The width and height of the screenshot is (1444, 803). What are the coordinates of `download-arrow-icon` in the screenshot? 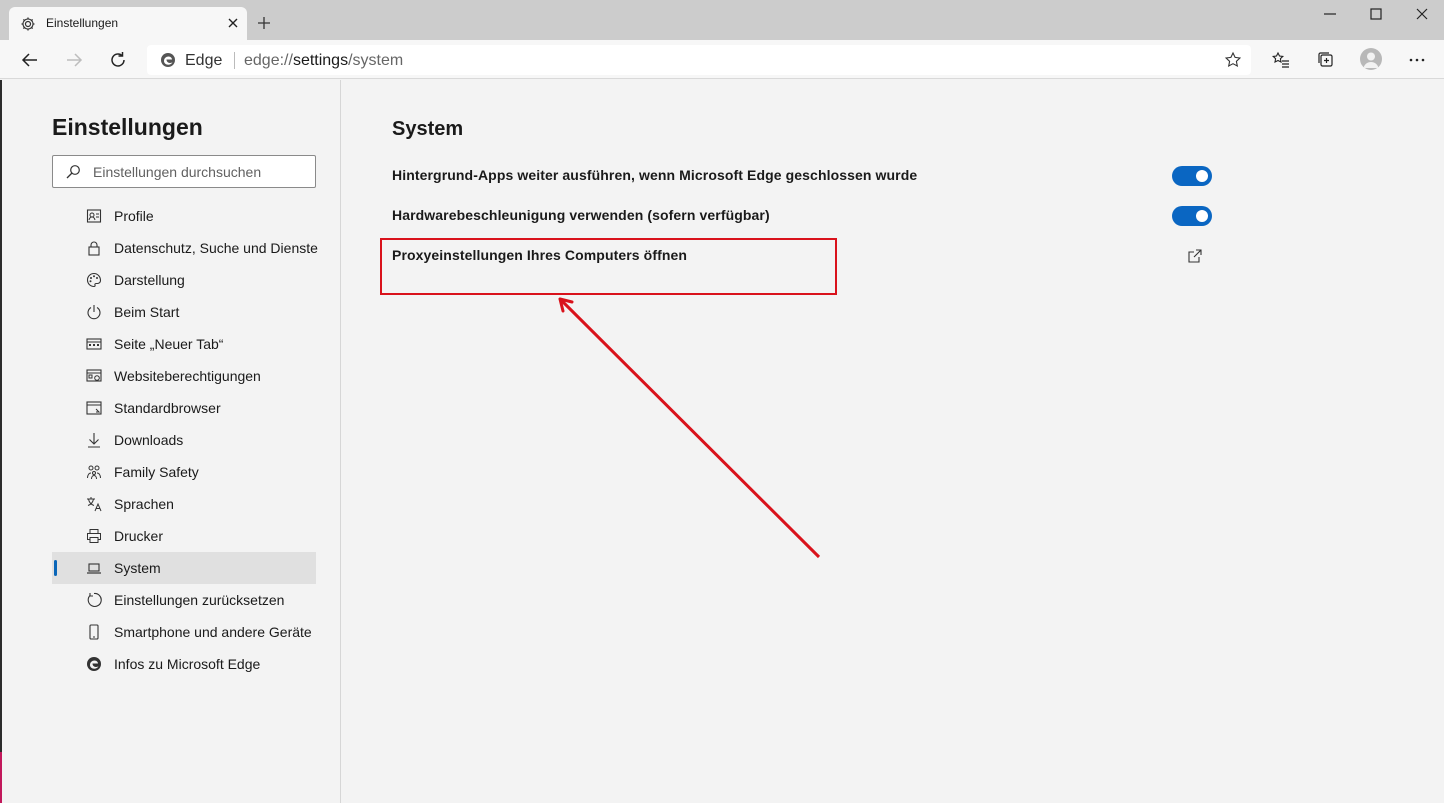 It's located at (94, 440).